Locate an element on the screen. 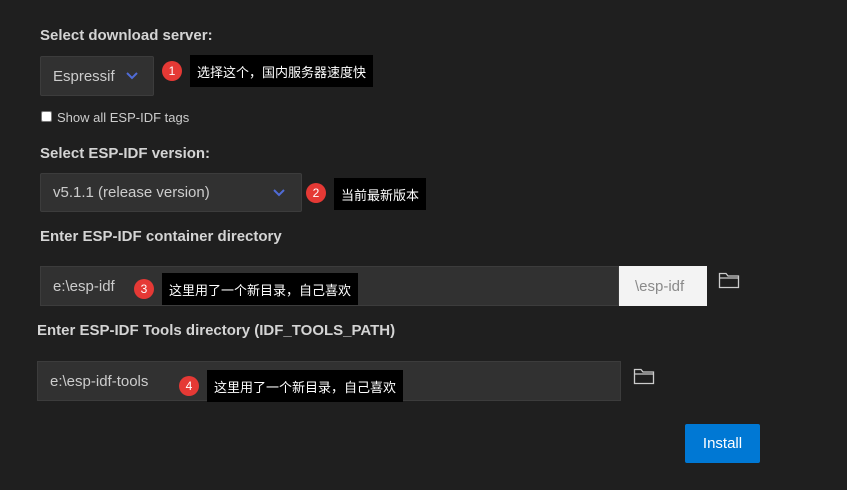 The width and height of the screenshot is (847, 490). annotation-tip-4: 这里用了一个新目录，自己喜欢 is located at coordinates (305, 386).